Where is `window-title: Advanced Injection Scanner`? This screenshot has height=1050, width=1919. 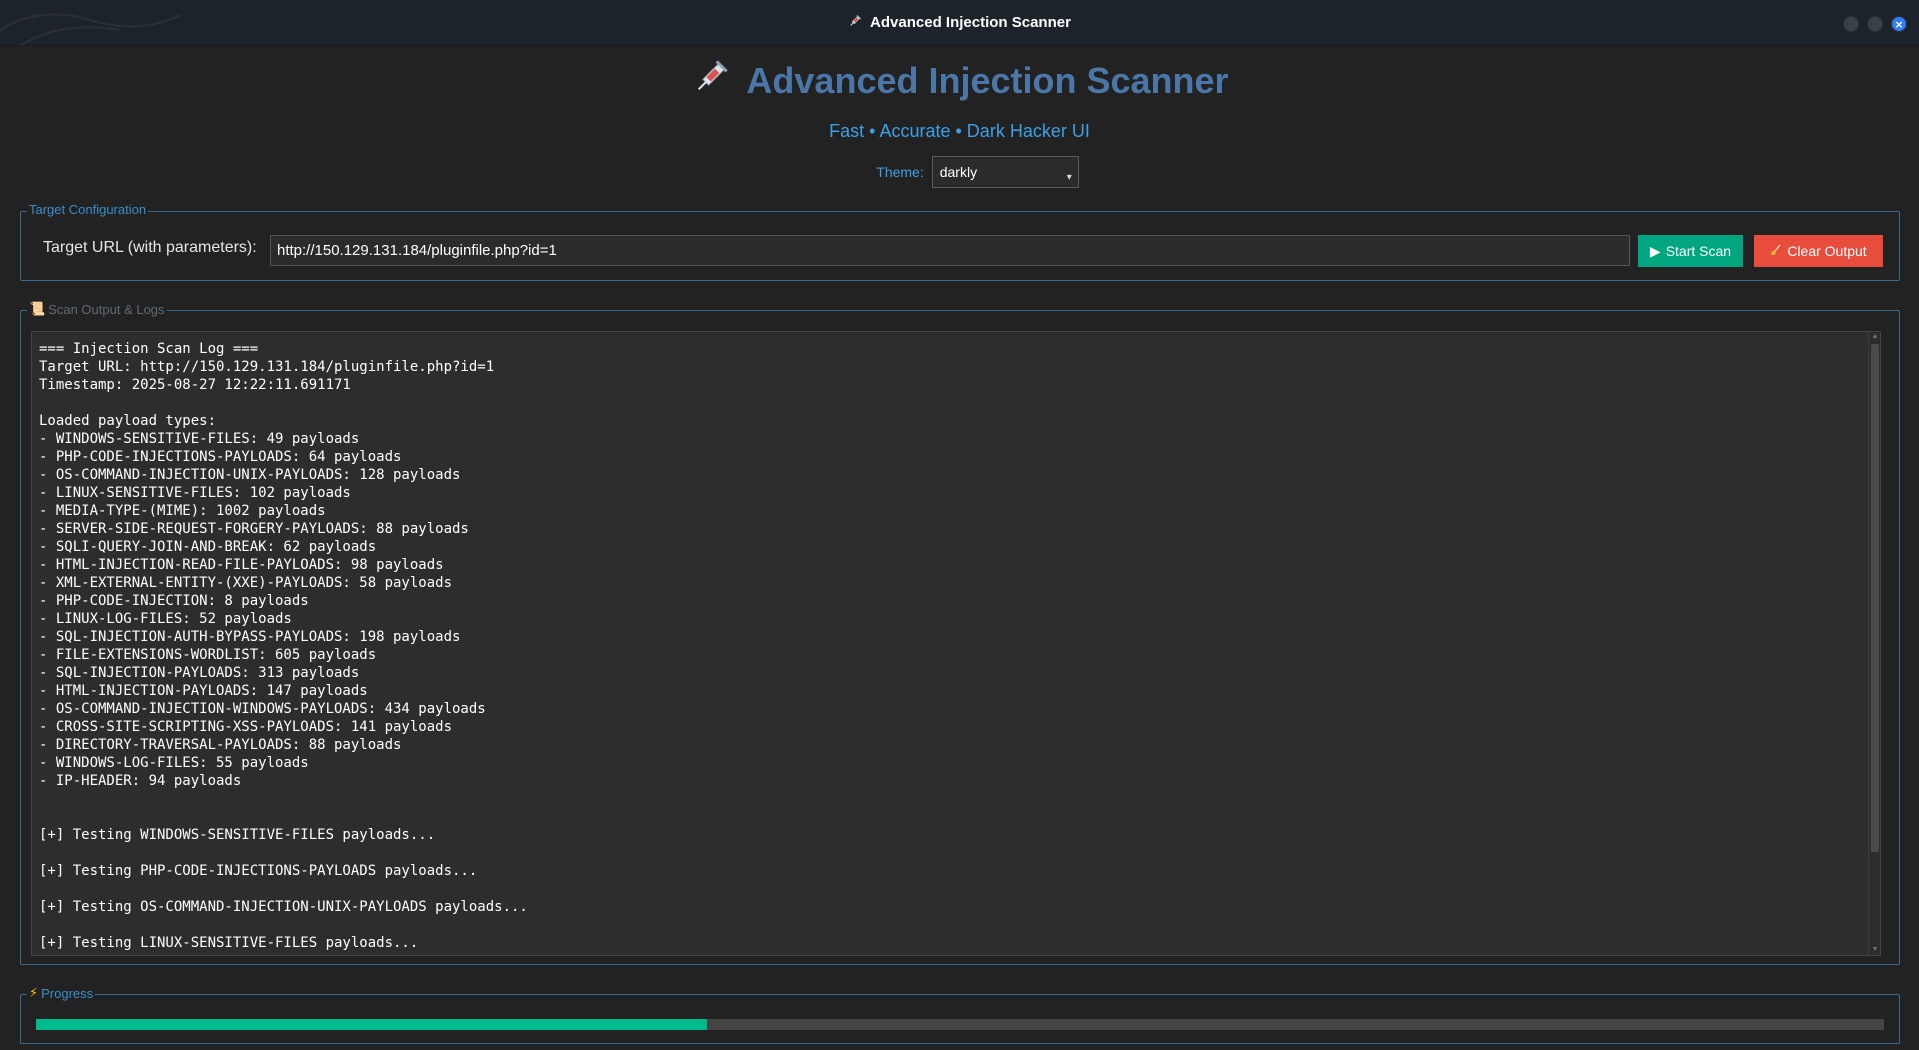 window-title: Advanced Injection Scanner is located at coordinates (959, 23).